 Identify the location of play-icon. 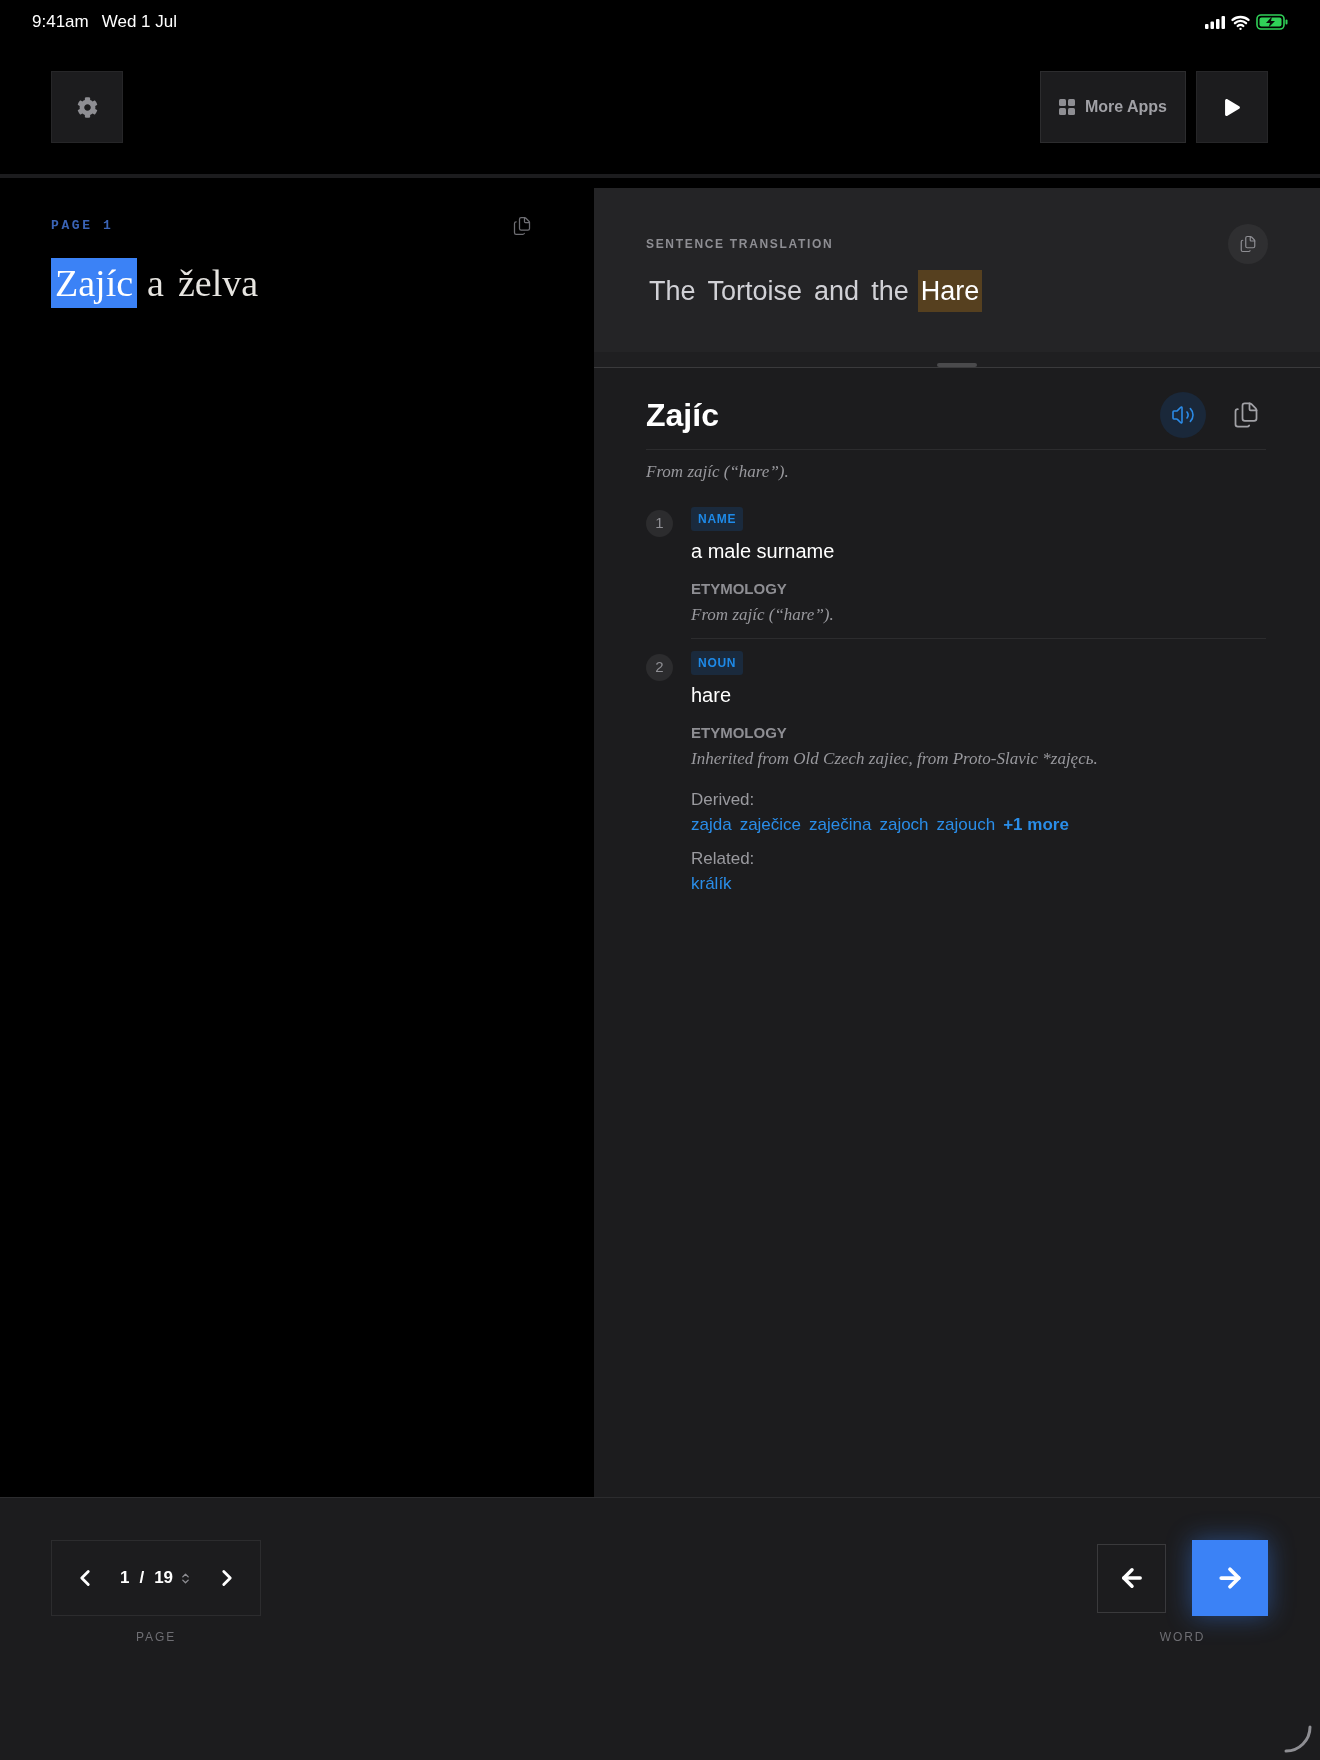
(1232, 107).